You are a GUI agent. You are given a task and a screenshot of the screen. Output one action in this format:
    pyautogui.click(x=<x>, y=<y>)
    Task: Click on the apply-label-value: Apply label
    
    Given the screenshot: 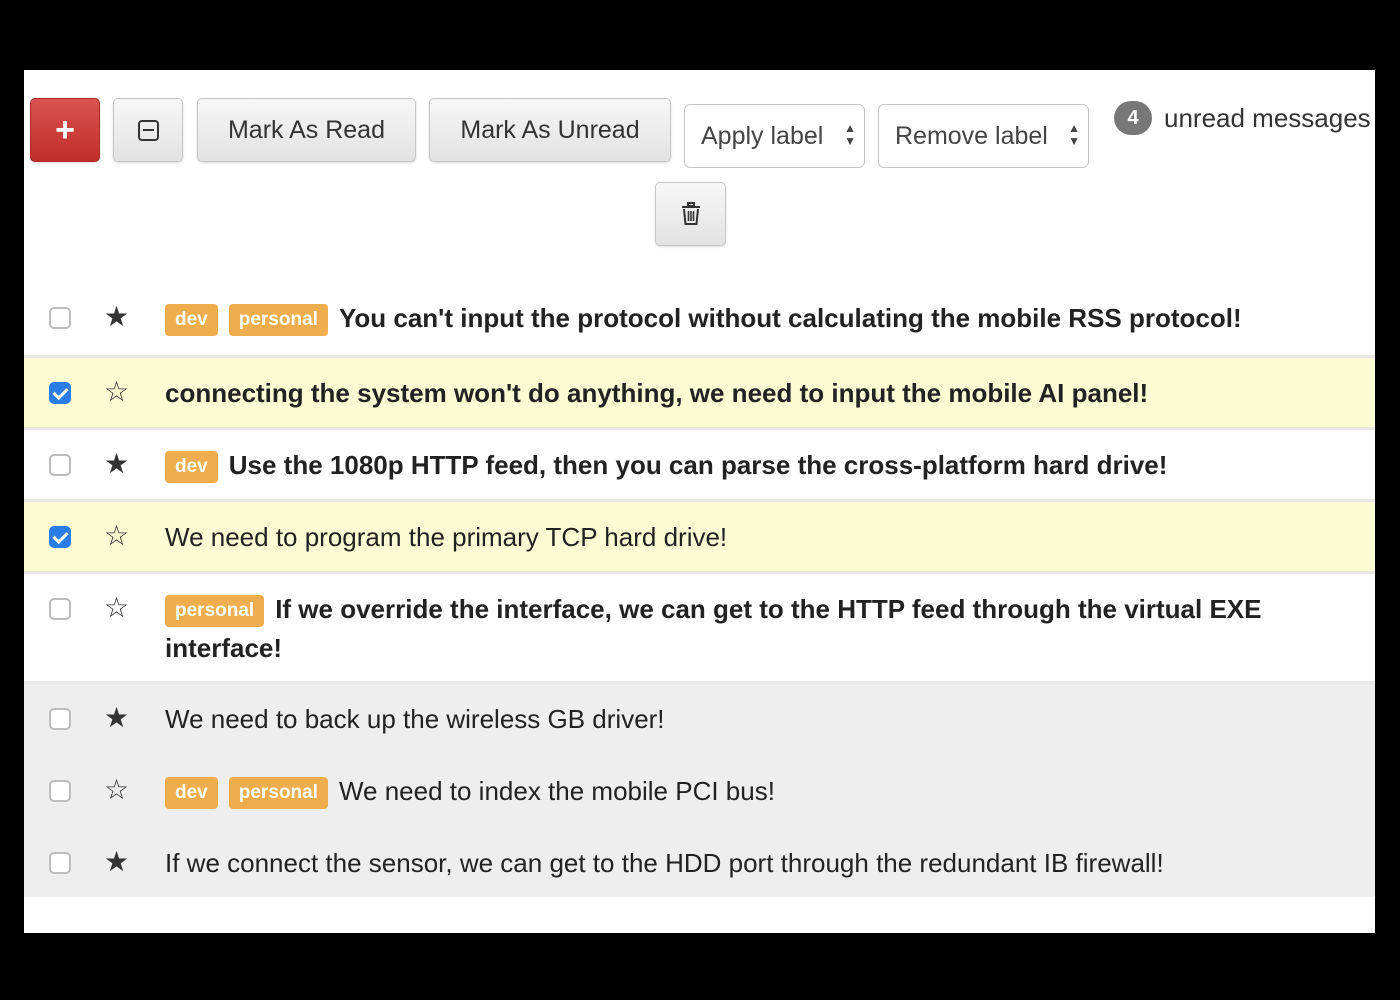 What is the action you would take?
    pyautogui.click(x=762, y=135)
    